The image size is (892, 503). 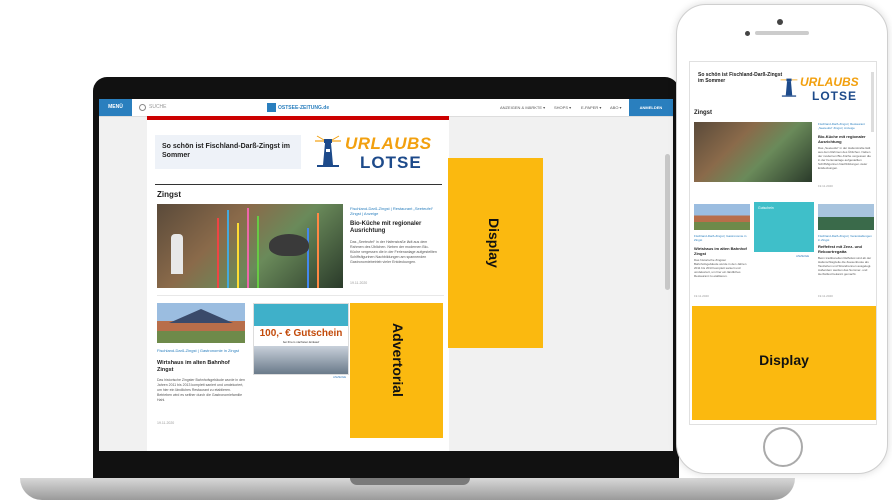 I want to click on hero-article-image, so click(x=250, y=246).